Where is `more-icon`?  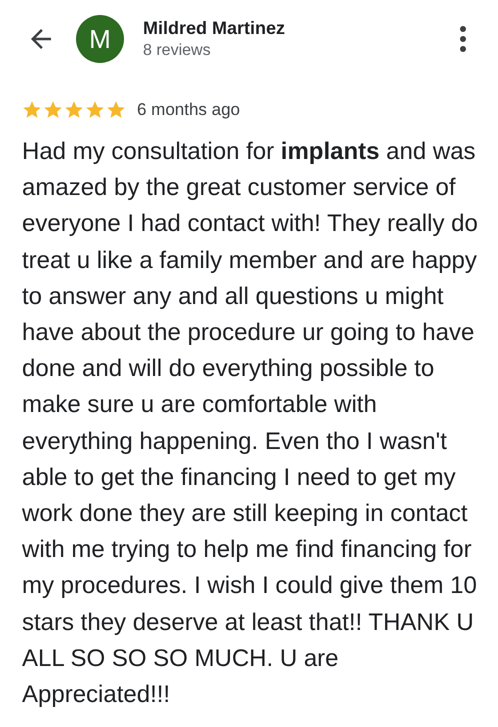
more-icon is located at coordinates (463, 39).